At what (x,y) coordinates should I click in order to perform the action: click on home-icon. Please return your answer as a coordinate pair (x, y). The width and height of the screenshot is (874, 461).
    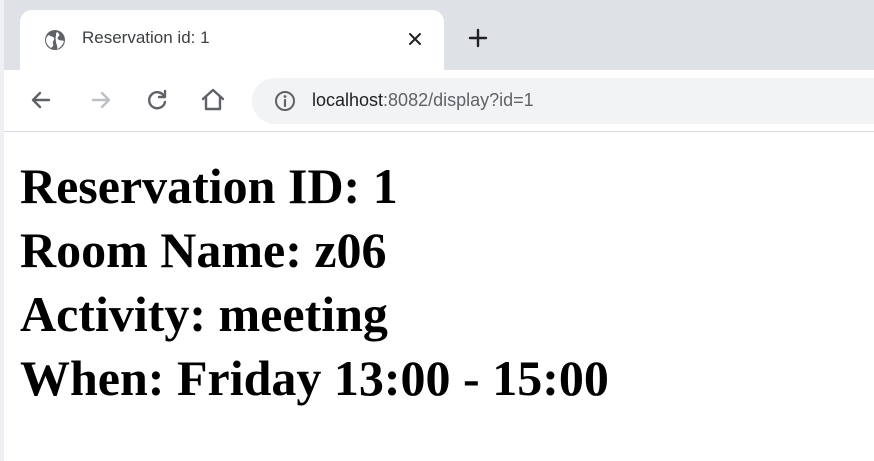
    Looking at the image, I should click on (213, 100).